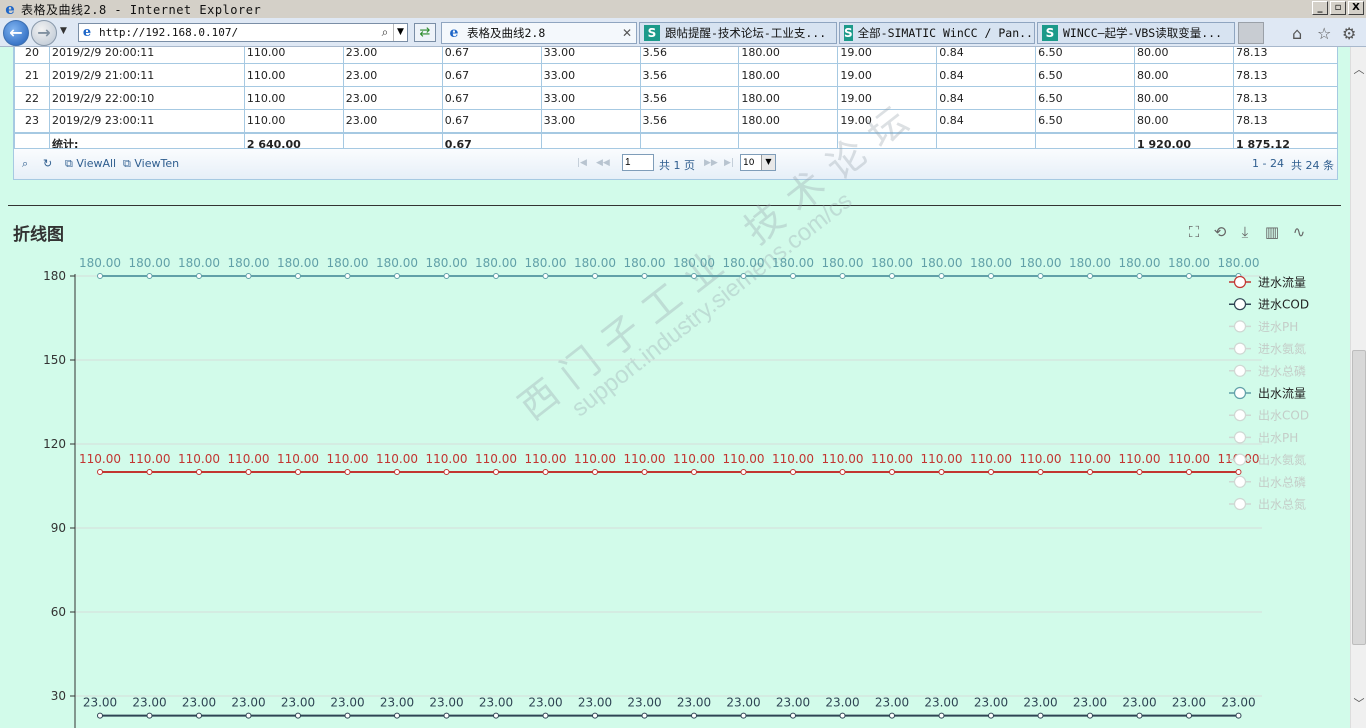 The image size is (1366, 728). What do you see at coordinates (1278, 327) in the screenshot?
I see `legend-item: 进水PH` at bounding box center [1278, 327].